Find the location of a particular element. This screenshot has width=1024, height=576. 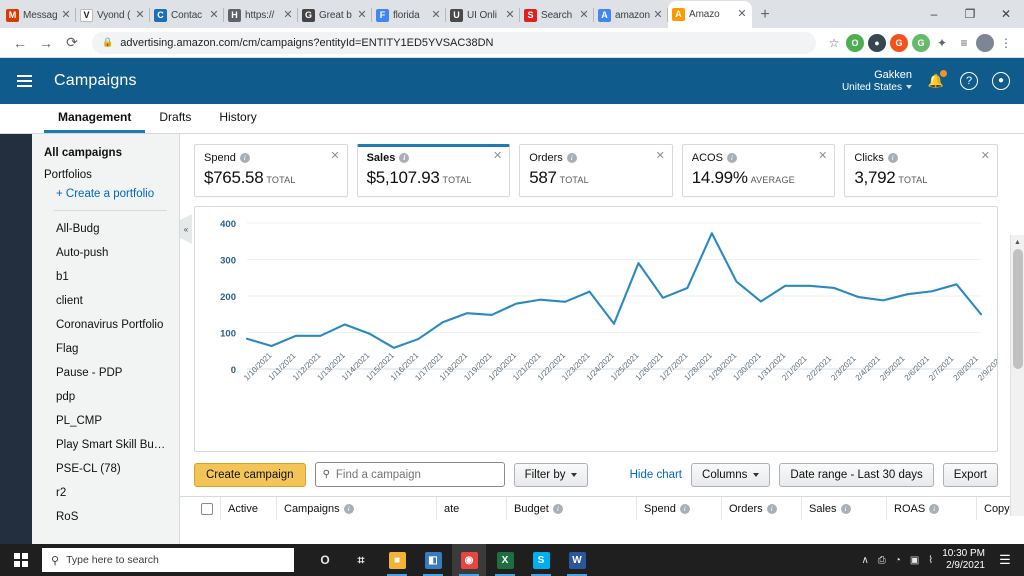

taskbar-clock: 10:30 PM 2/9/2021 is located at coordinates (963, 560).